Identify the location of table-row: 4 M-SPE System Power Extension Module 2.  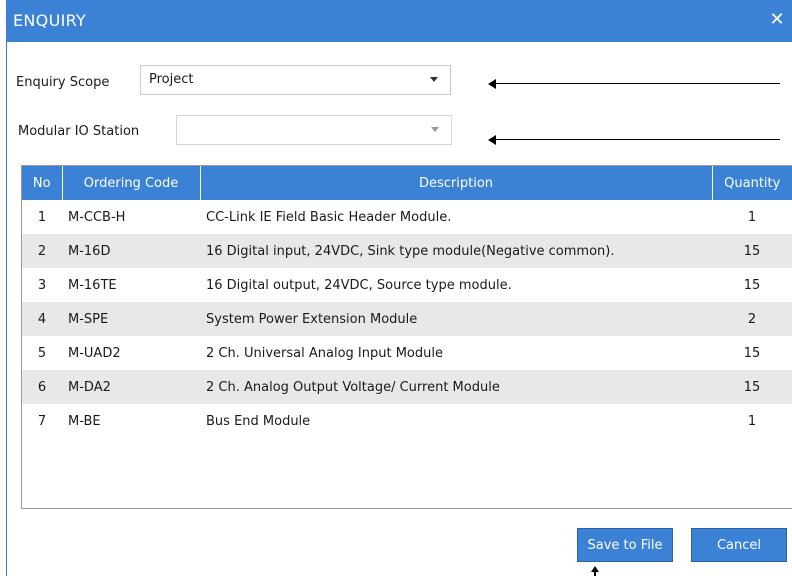
(407, 319).